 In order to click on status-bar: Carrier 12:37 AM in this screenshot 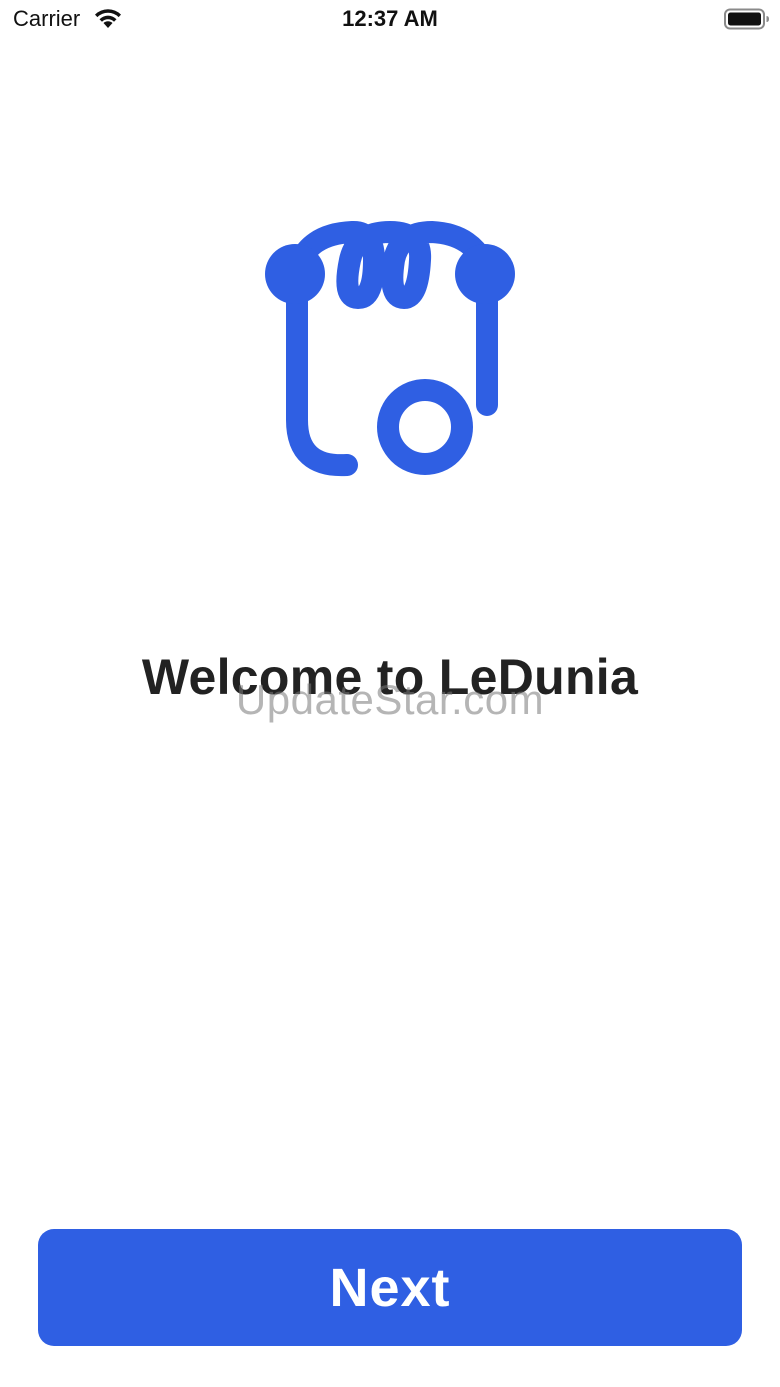, I will do `click(390, 20)`.